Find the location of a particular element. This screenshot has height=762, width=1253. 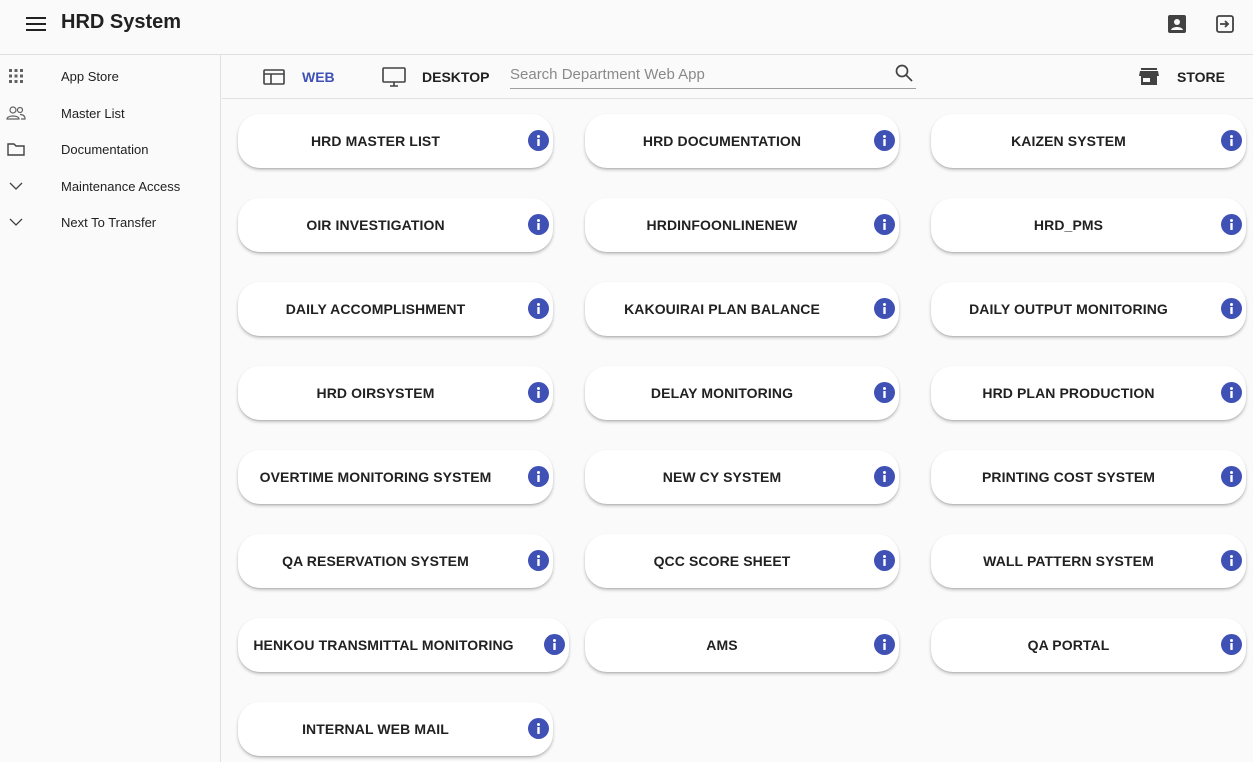

top-app-bar: HRD System is located at coordinates (626, 23).